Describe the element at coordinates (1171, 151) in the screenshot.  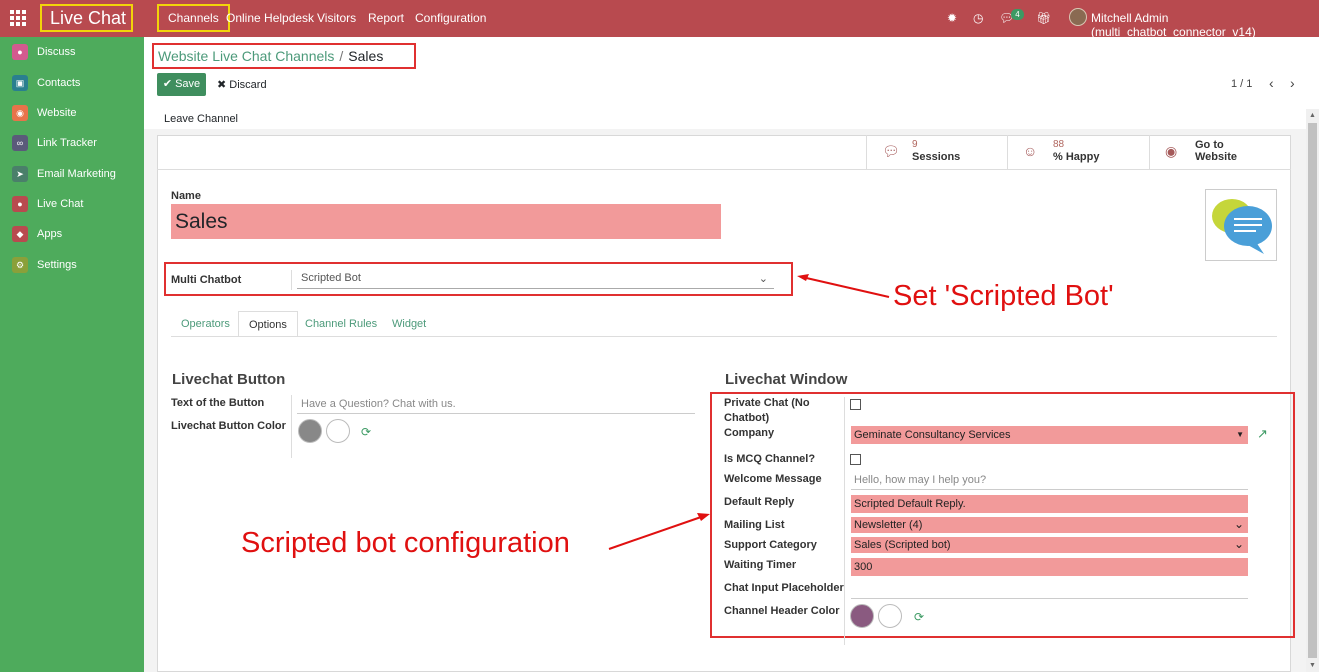
I see `globe-icon: ◉` at that location.